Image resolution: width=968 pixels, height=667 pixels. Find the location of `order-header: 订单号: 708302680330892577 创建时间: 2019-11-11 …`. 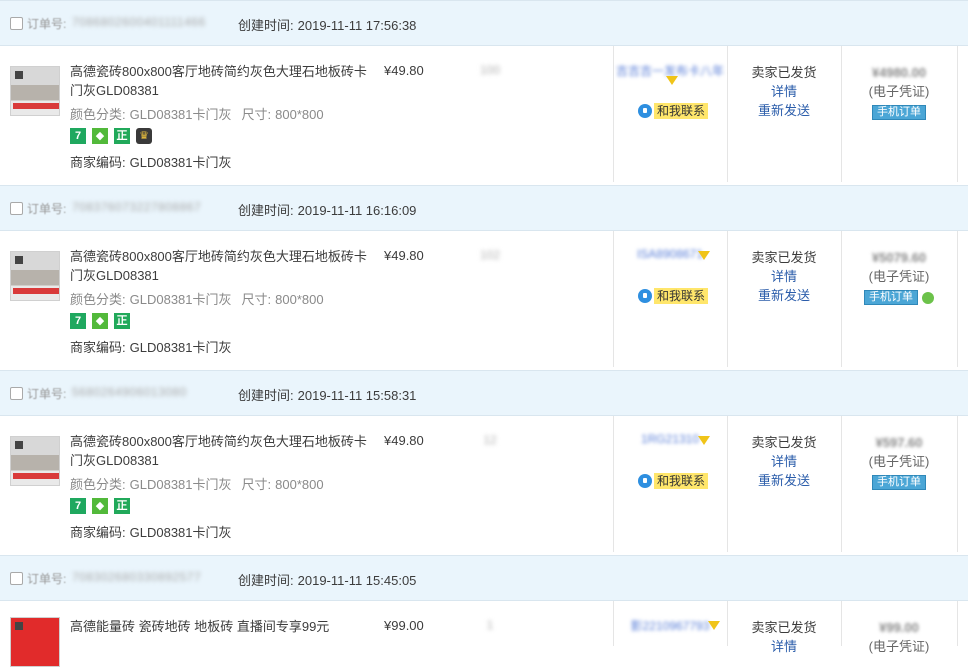

order-header: 订单号: 708302680330892577 创建时间: 2019-11-11 … is located at coordinates (484, 578).